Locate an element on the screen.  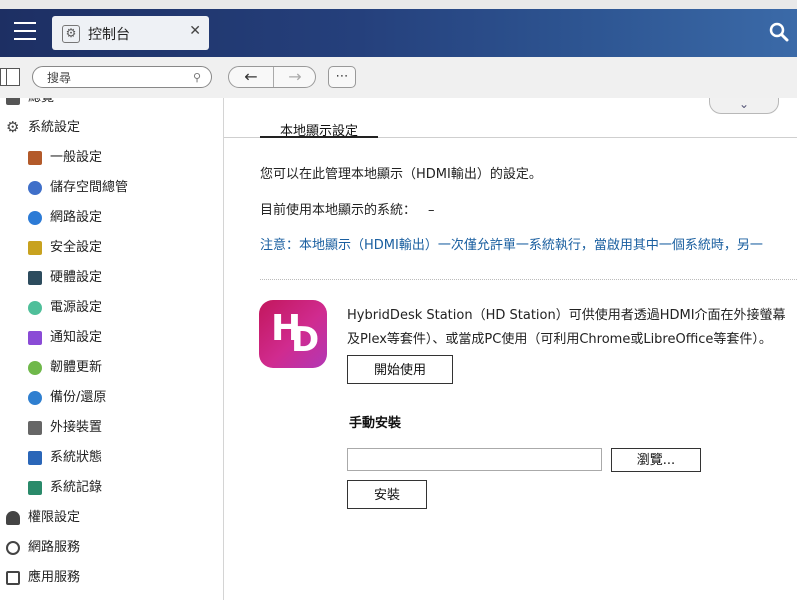
sidebar-item-system-log: 系統記錄 is located at coordinates (111, 488).